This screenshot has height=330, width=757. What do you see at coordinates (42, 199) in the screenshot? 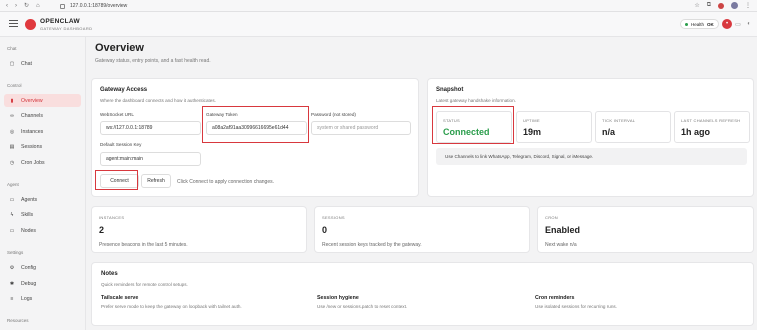
I see `sidebar-item-agents: ▭ Agents` at bounding box center [42, 199].